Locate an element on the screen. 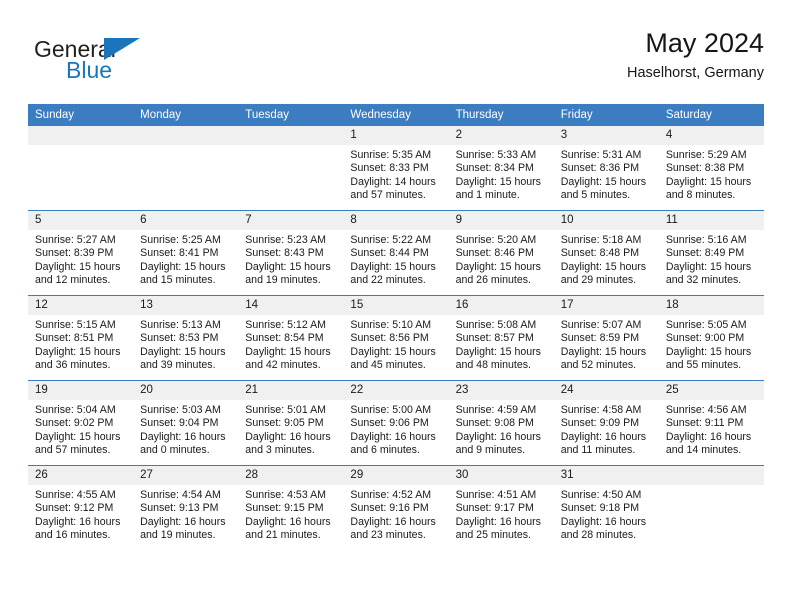 The image size is (792, 612). sunset-text: Sunset: 8:34 PM is located at coordinates (494, 168).